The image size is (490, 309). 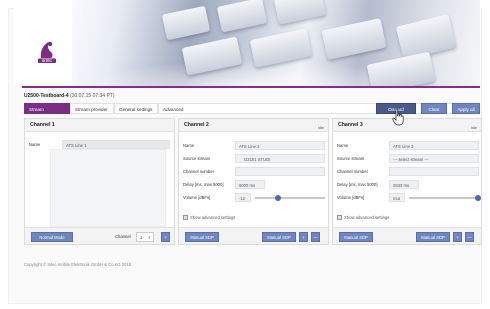 I want to click on channel-3-footer: Manual SDP Manual SDP + —, so click(x=407, y=235).